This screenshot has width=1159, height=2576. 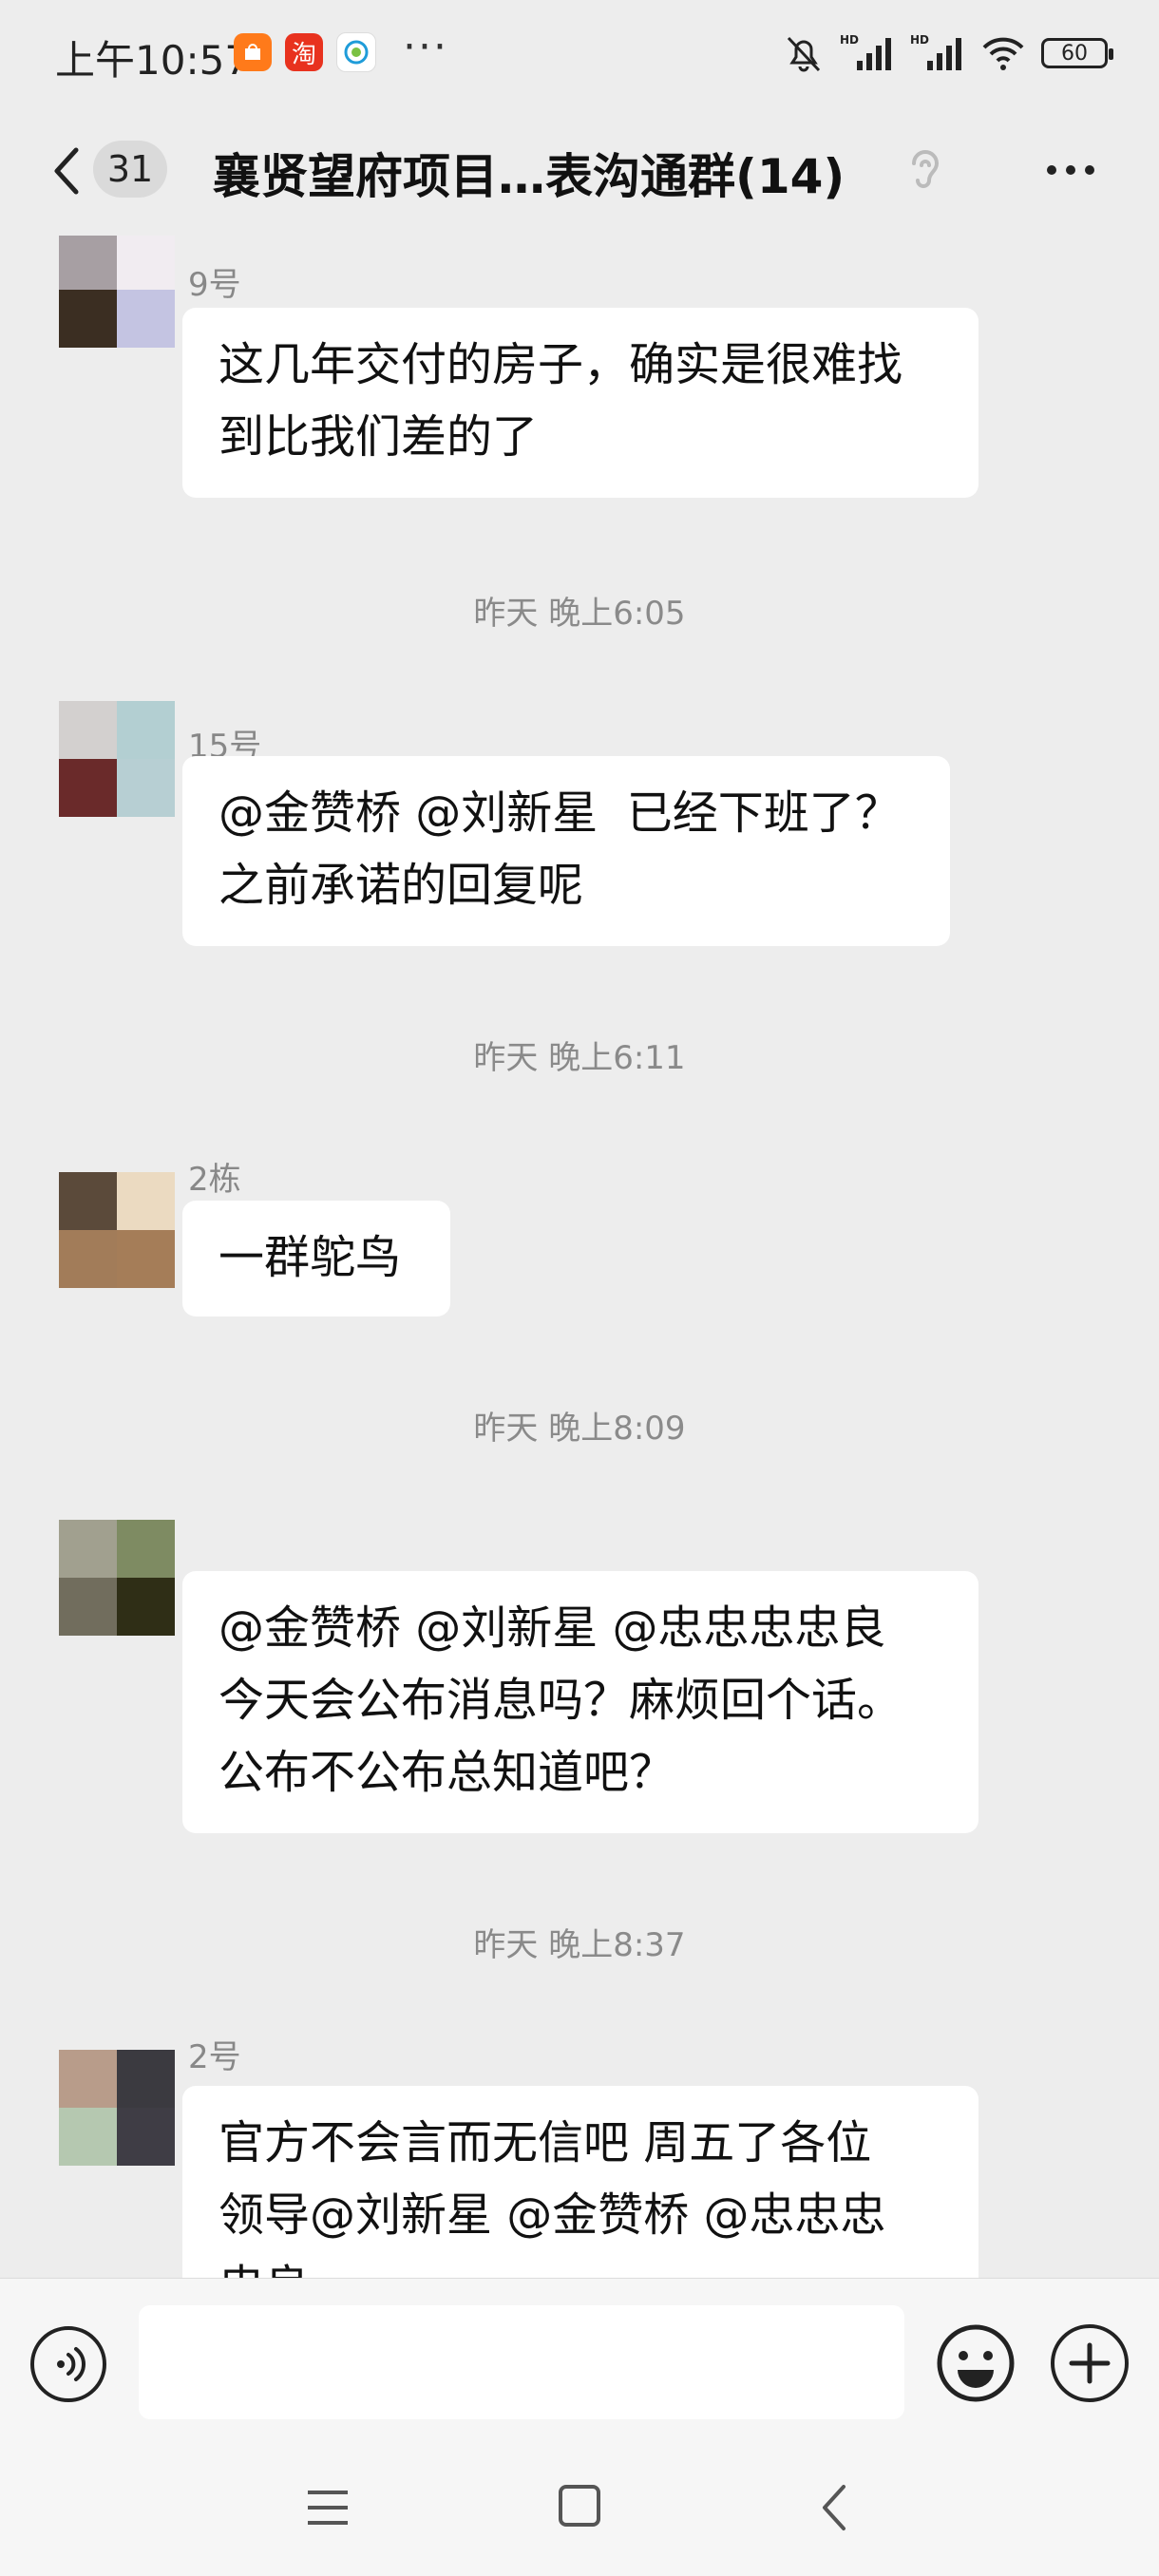 What do you see at coordinates (328, 2508) in the screenshot?
I see `recent-apps-icon` at bounding box center [328, 2508].